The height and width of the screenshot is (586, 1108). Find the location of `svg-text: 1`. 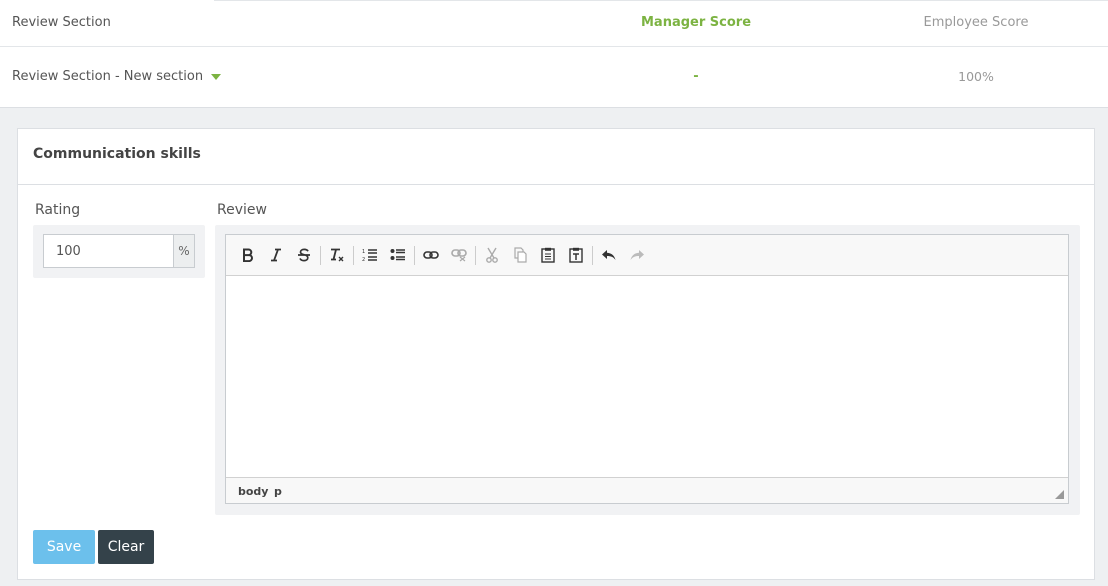

svg-text: 1 is located at coordinates (363, 252).